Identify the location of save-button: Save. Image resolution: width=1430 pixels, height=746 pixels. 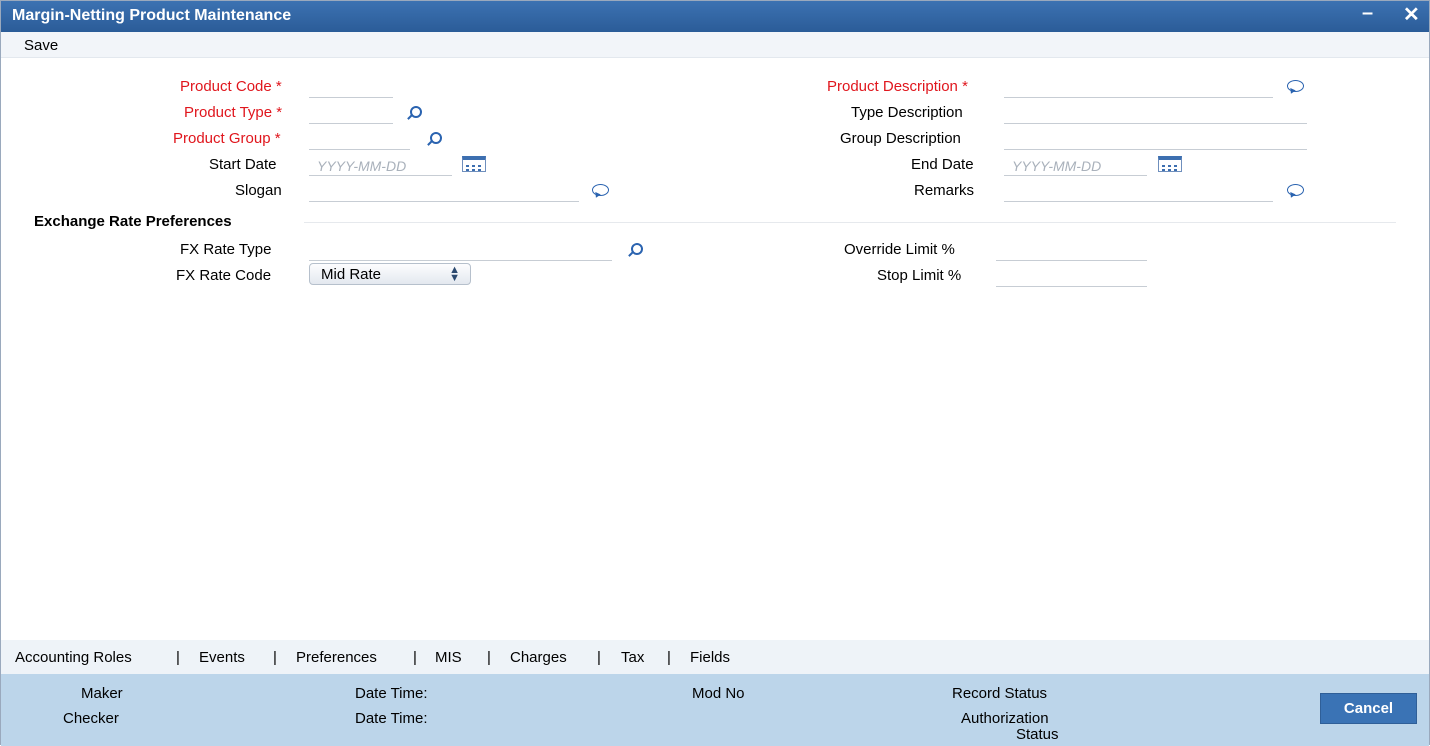
(41, 45).